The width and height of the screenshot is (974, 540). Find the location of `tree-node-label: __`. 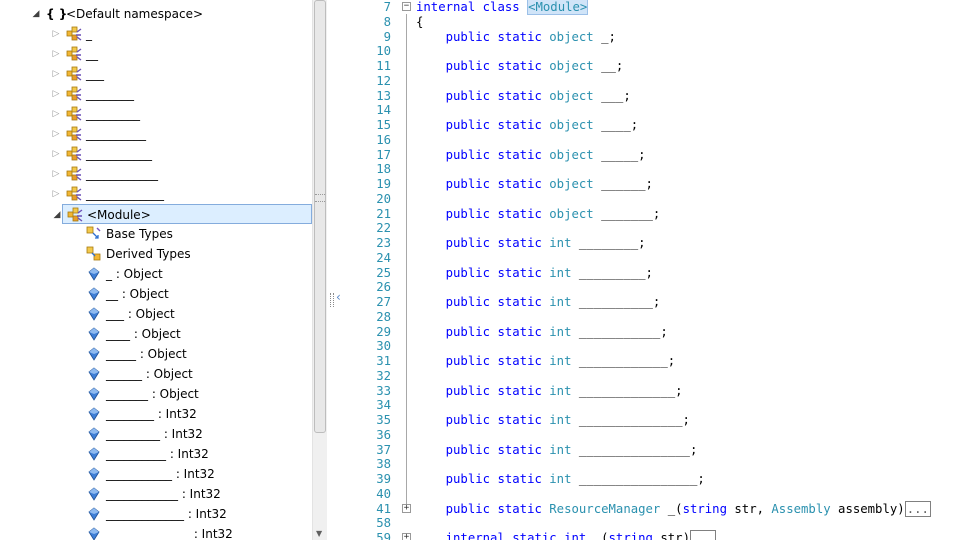

tree-node-label: __ is located at coordinates (92, 54).